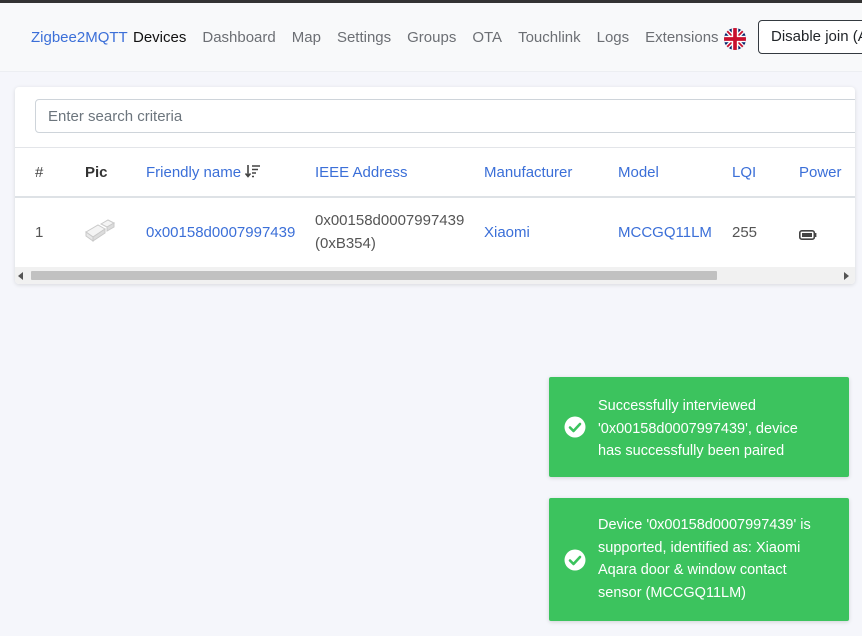  What do you see at coordinates (364, 37) in the screenshot?
I see `nav-settings: Settings` at bounding box center [364, 37].